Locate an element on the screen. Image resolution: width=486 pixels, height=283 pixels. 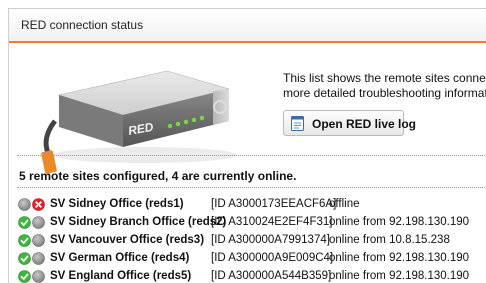
site-status: online from 10.8.15.238 is located at coordinates (389, 240).